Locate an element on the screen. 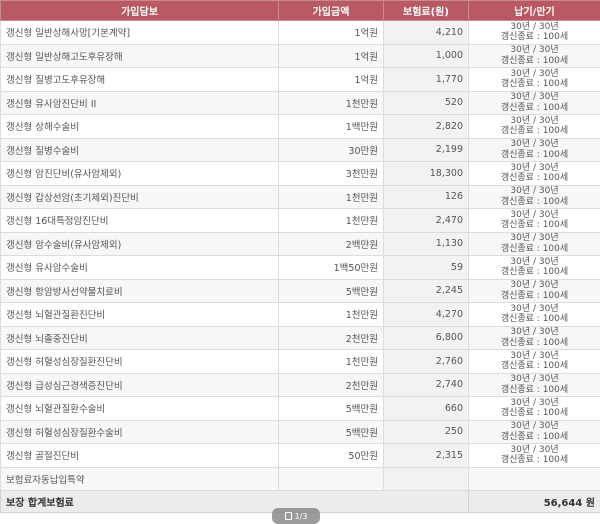 The image size is (600, 524). table-row: 갱신형 질병수술비30만원2,19930년 / 30년갱신종료 : 100세 is located at coordinates (300, 150).